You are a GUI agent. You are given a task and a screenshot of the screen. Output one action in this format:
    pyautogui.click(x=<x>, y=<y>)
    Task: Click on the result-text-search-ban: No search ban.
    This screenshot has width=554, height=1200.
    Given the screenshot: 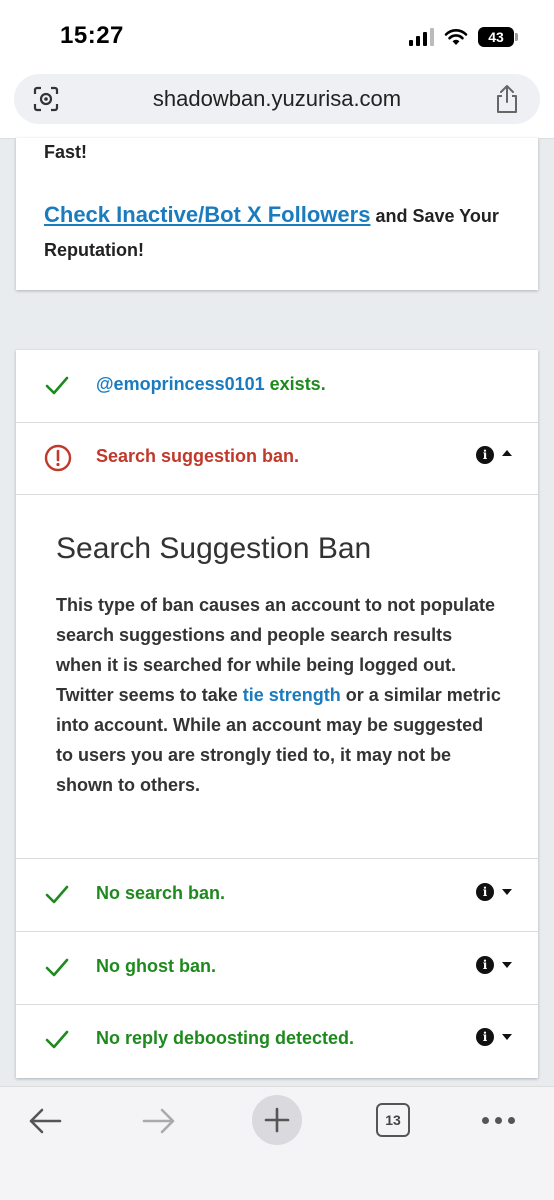 What is the action you would take?
    pyautogui.click(x=161, y=893)
    